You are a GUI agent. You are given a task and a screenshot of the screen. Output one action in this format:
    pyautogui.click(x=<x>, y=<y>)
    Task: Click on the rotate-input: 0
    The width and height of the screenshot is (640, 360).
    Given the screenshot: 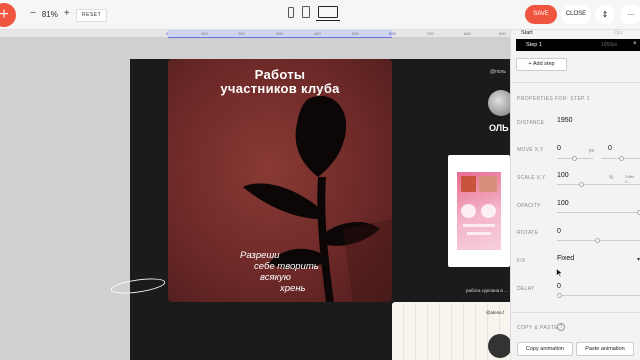 What is the action you would take?
    pyautogui.click(x=559, y=231)
    